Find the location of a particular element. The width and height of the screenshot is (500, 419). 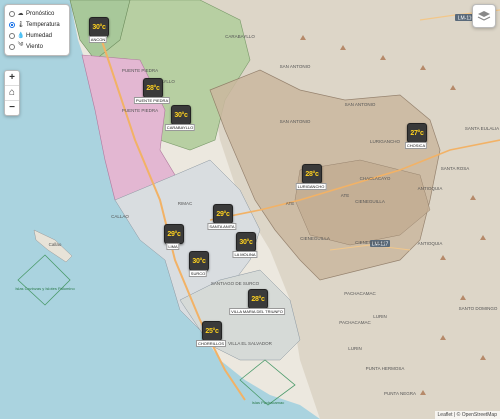

place-label: RIMAC is located at coordinates (185, 203).